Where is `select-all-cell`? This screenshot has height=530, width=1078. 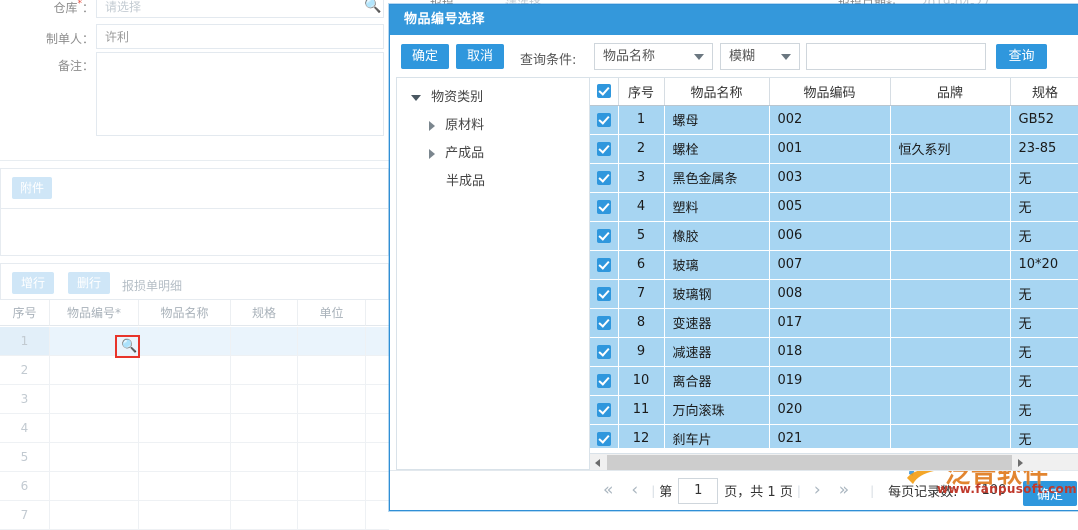
select-all-cell is located at coordinates (604, 92).